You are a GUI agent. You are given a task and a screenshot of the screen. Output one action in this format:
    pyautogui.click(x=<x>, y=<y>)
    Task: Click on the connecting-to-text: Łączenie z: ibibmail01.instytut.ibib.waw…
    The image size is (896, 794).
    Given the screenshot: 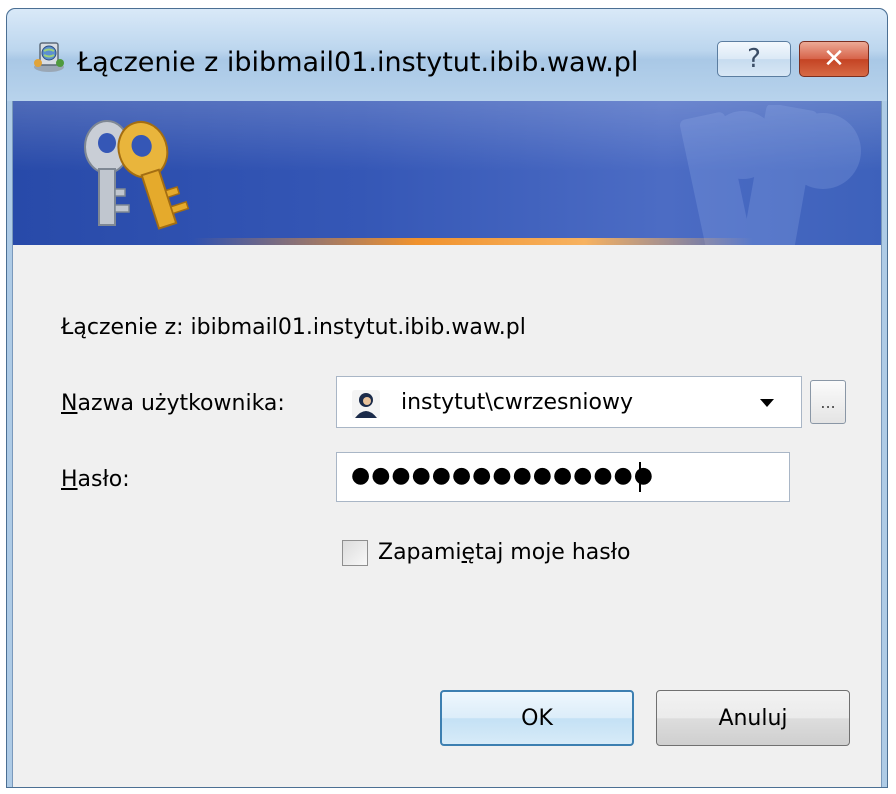 What is the action you would take?
    pyautogui.click(x=293, y=327)
    